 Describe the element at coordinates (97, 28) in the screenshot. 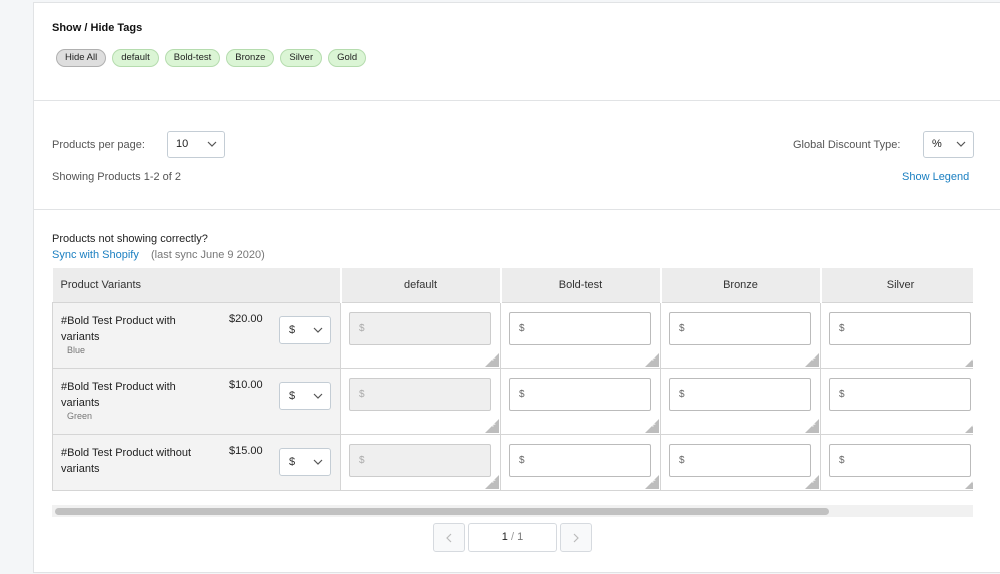

I see `tags-section-title: Show / Hide Tags` at that location.